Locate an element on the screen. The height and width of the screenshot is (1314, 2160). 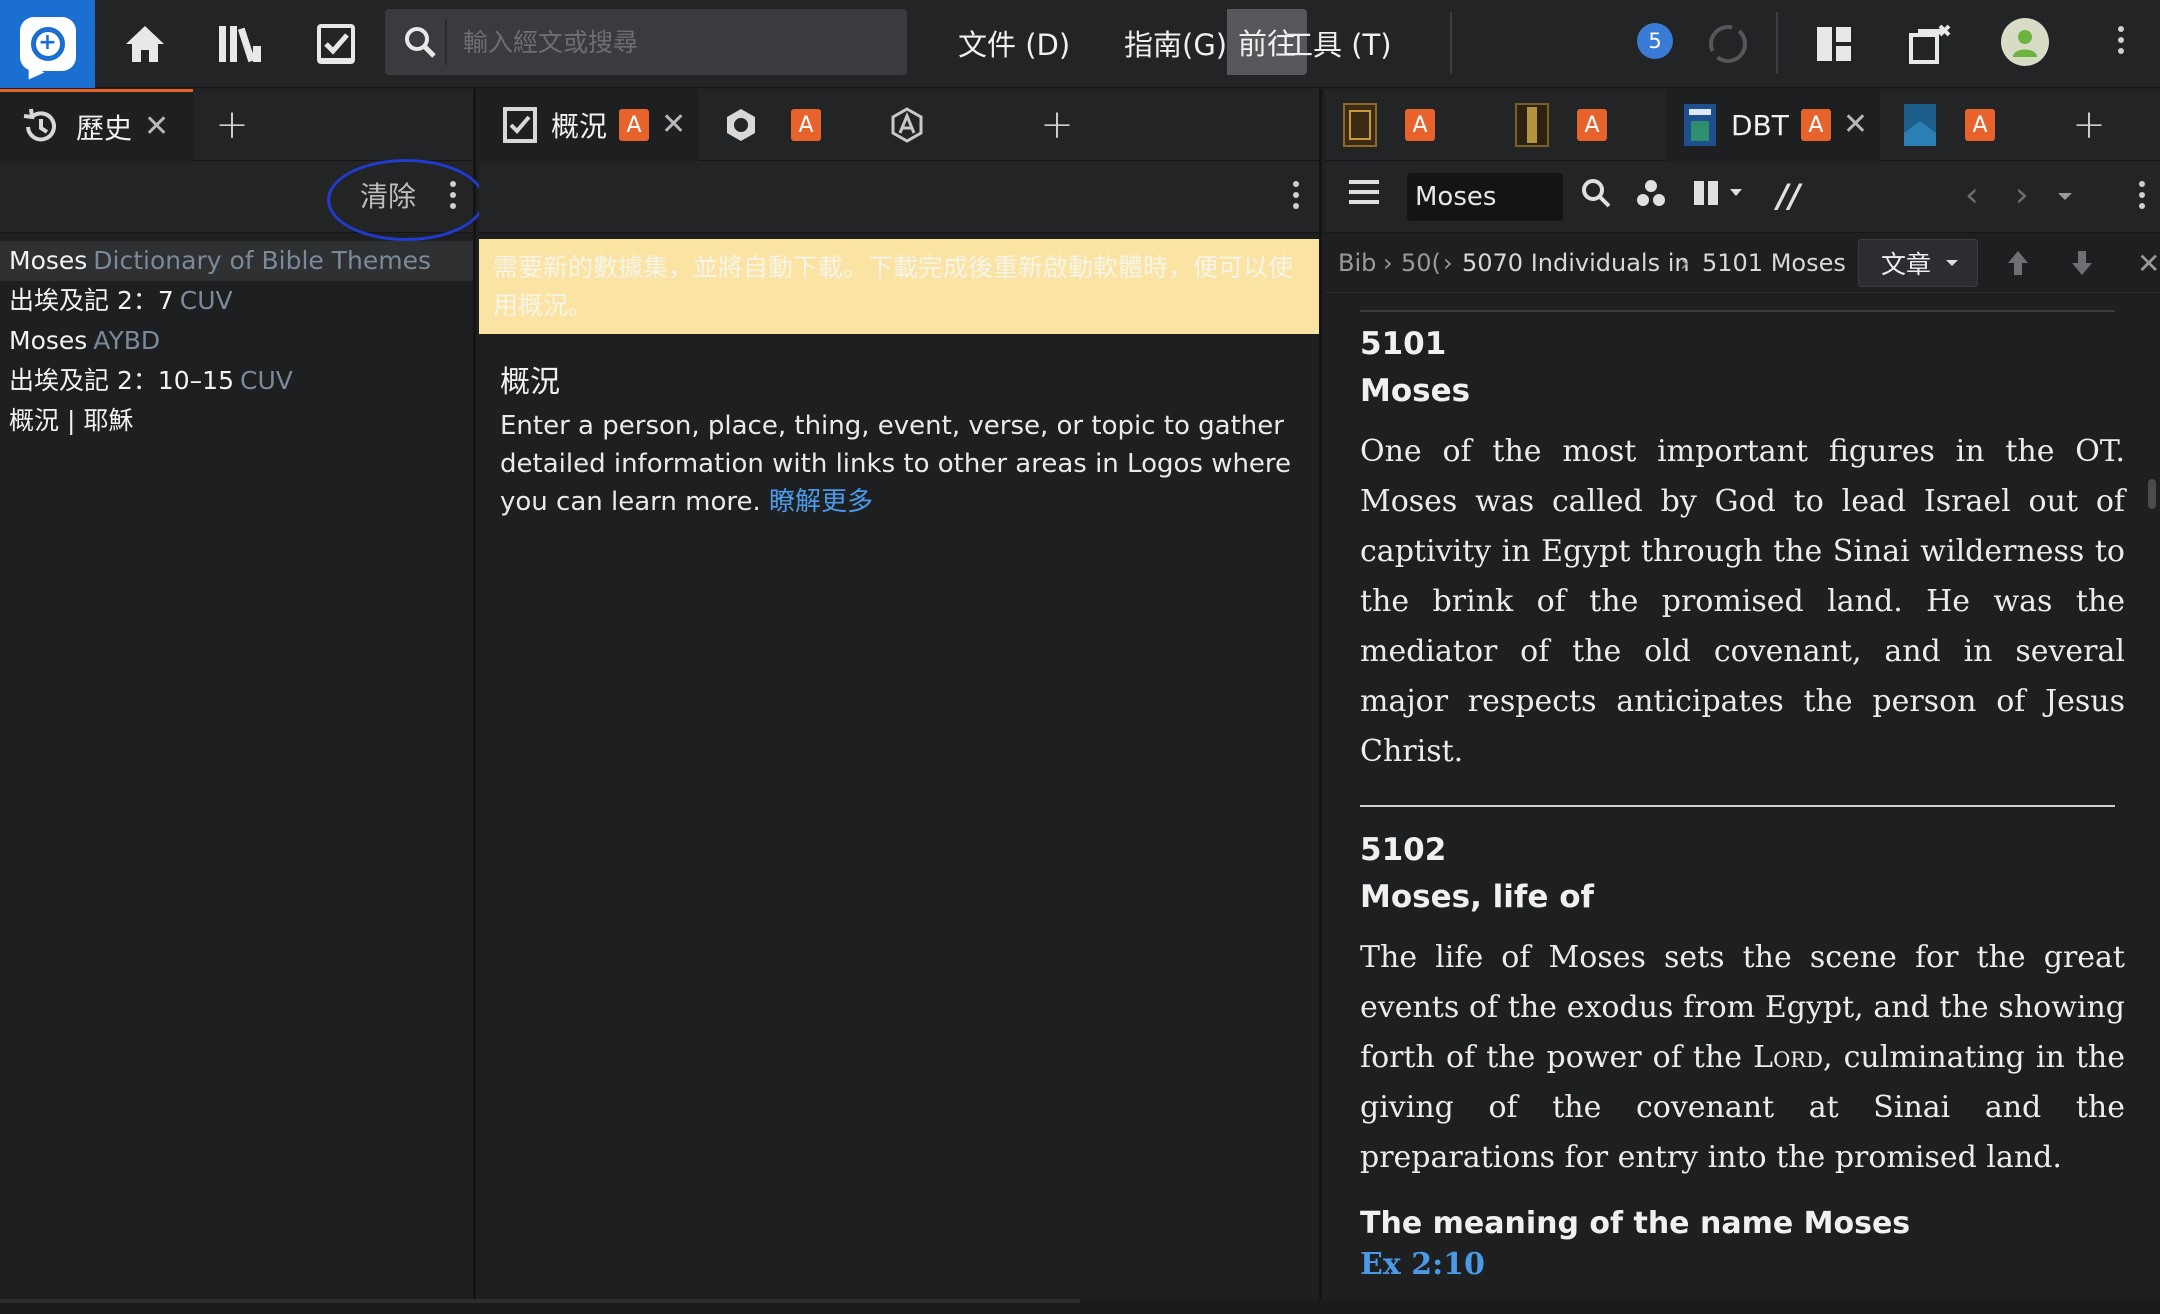
close-panels-icon is located at coordinates (1930, 44).